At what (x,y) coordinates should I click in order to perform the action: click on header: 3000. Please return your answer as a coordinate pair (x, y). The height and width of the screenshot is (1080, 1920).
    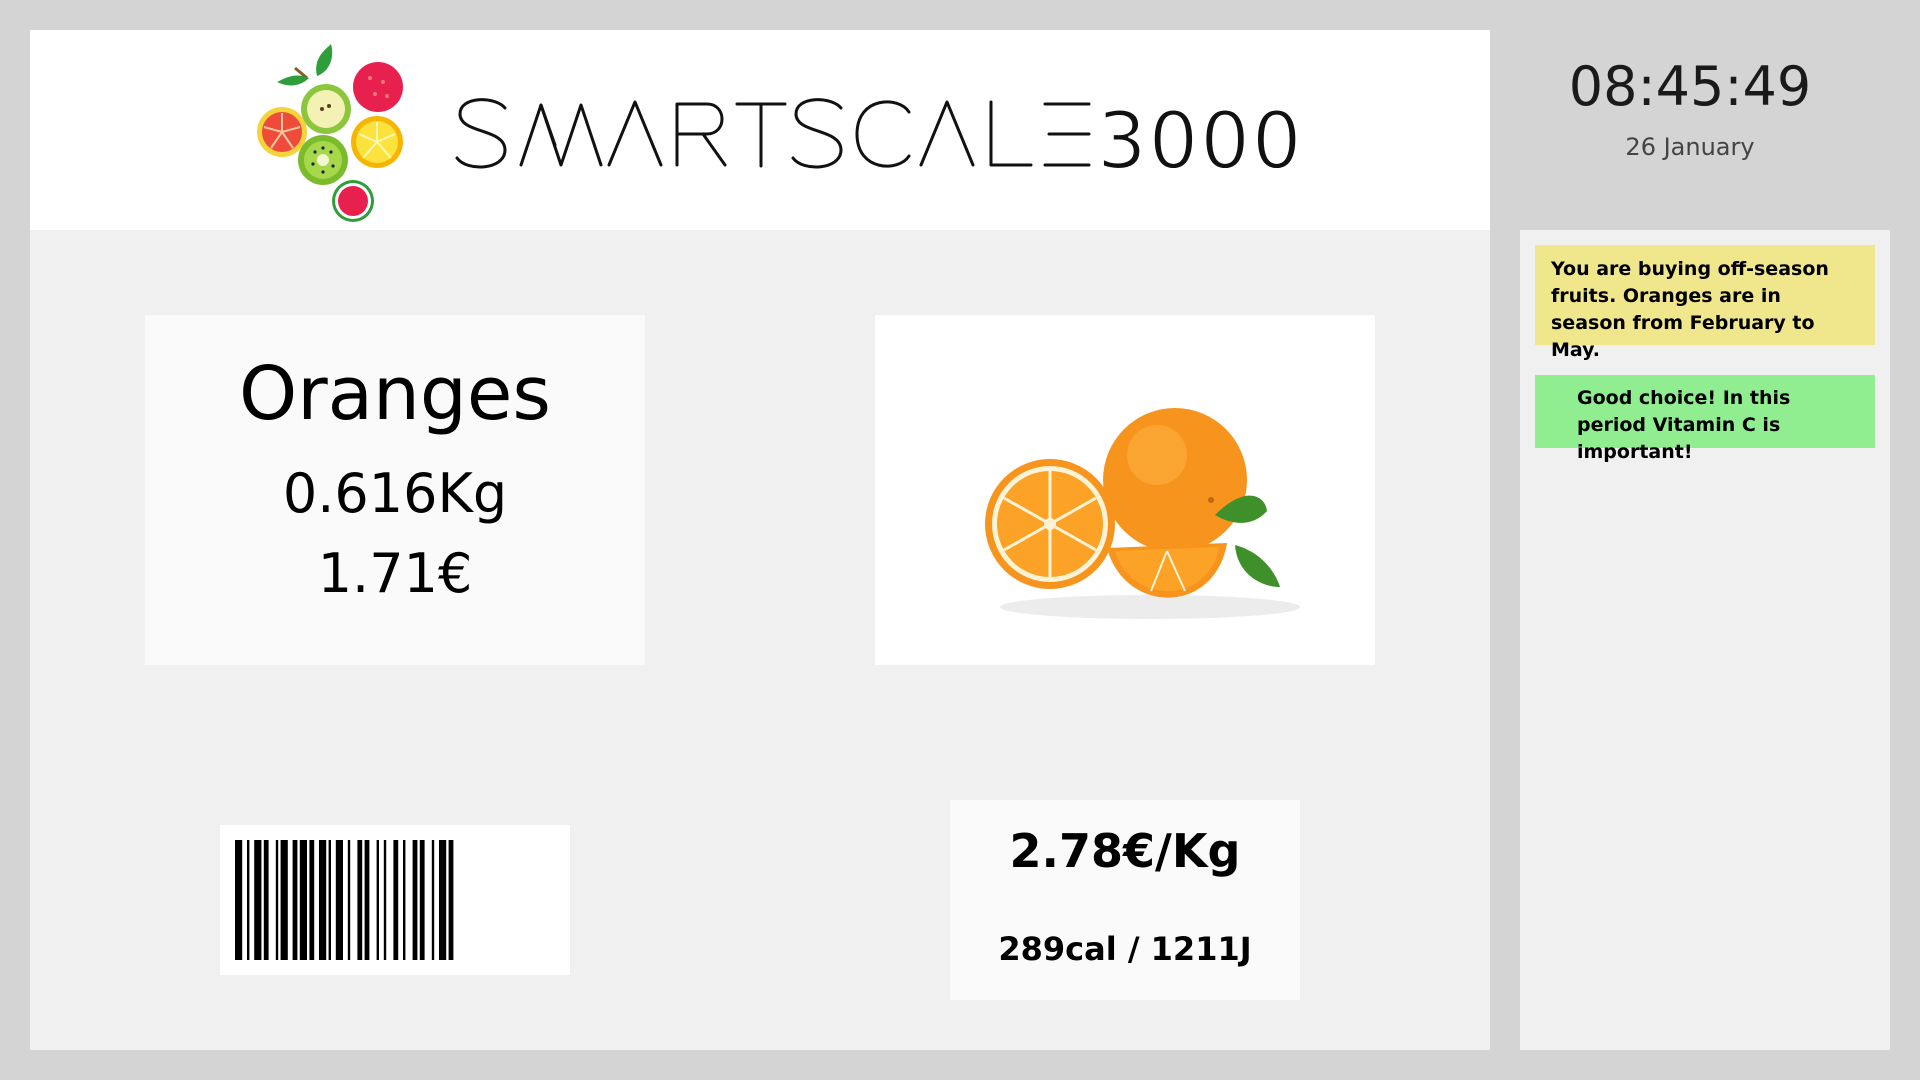
    Looking at the image, I should click on (760, 130).